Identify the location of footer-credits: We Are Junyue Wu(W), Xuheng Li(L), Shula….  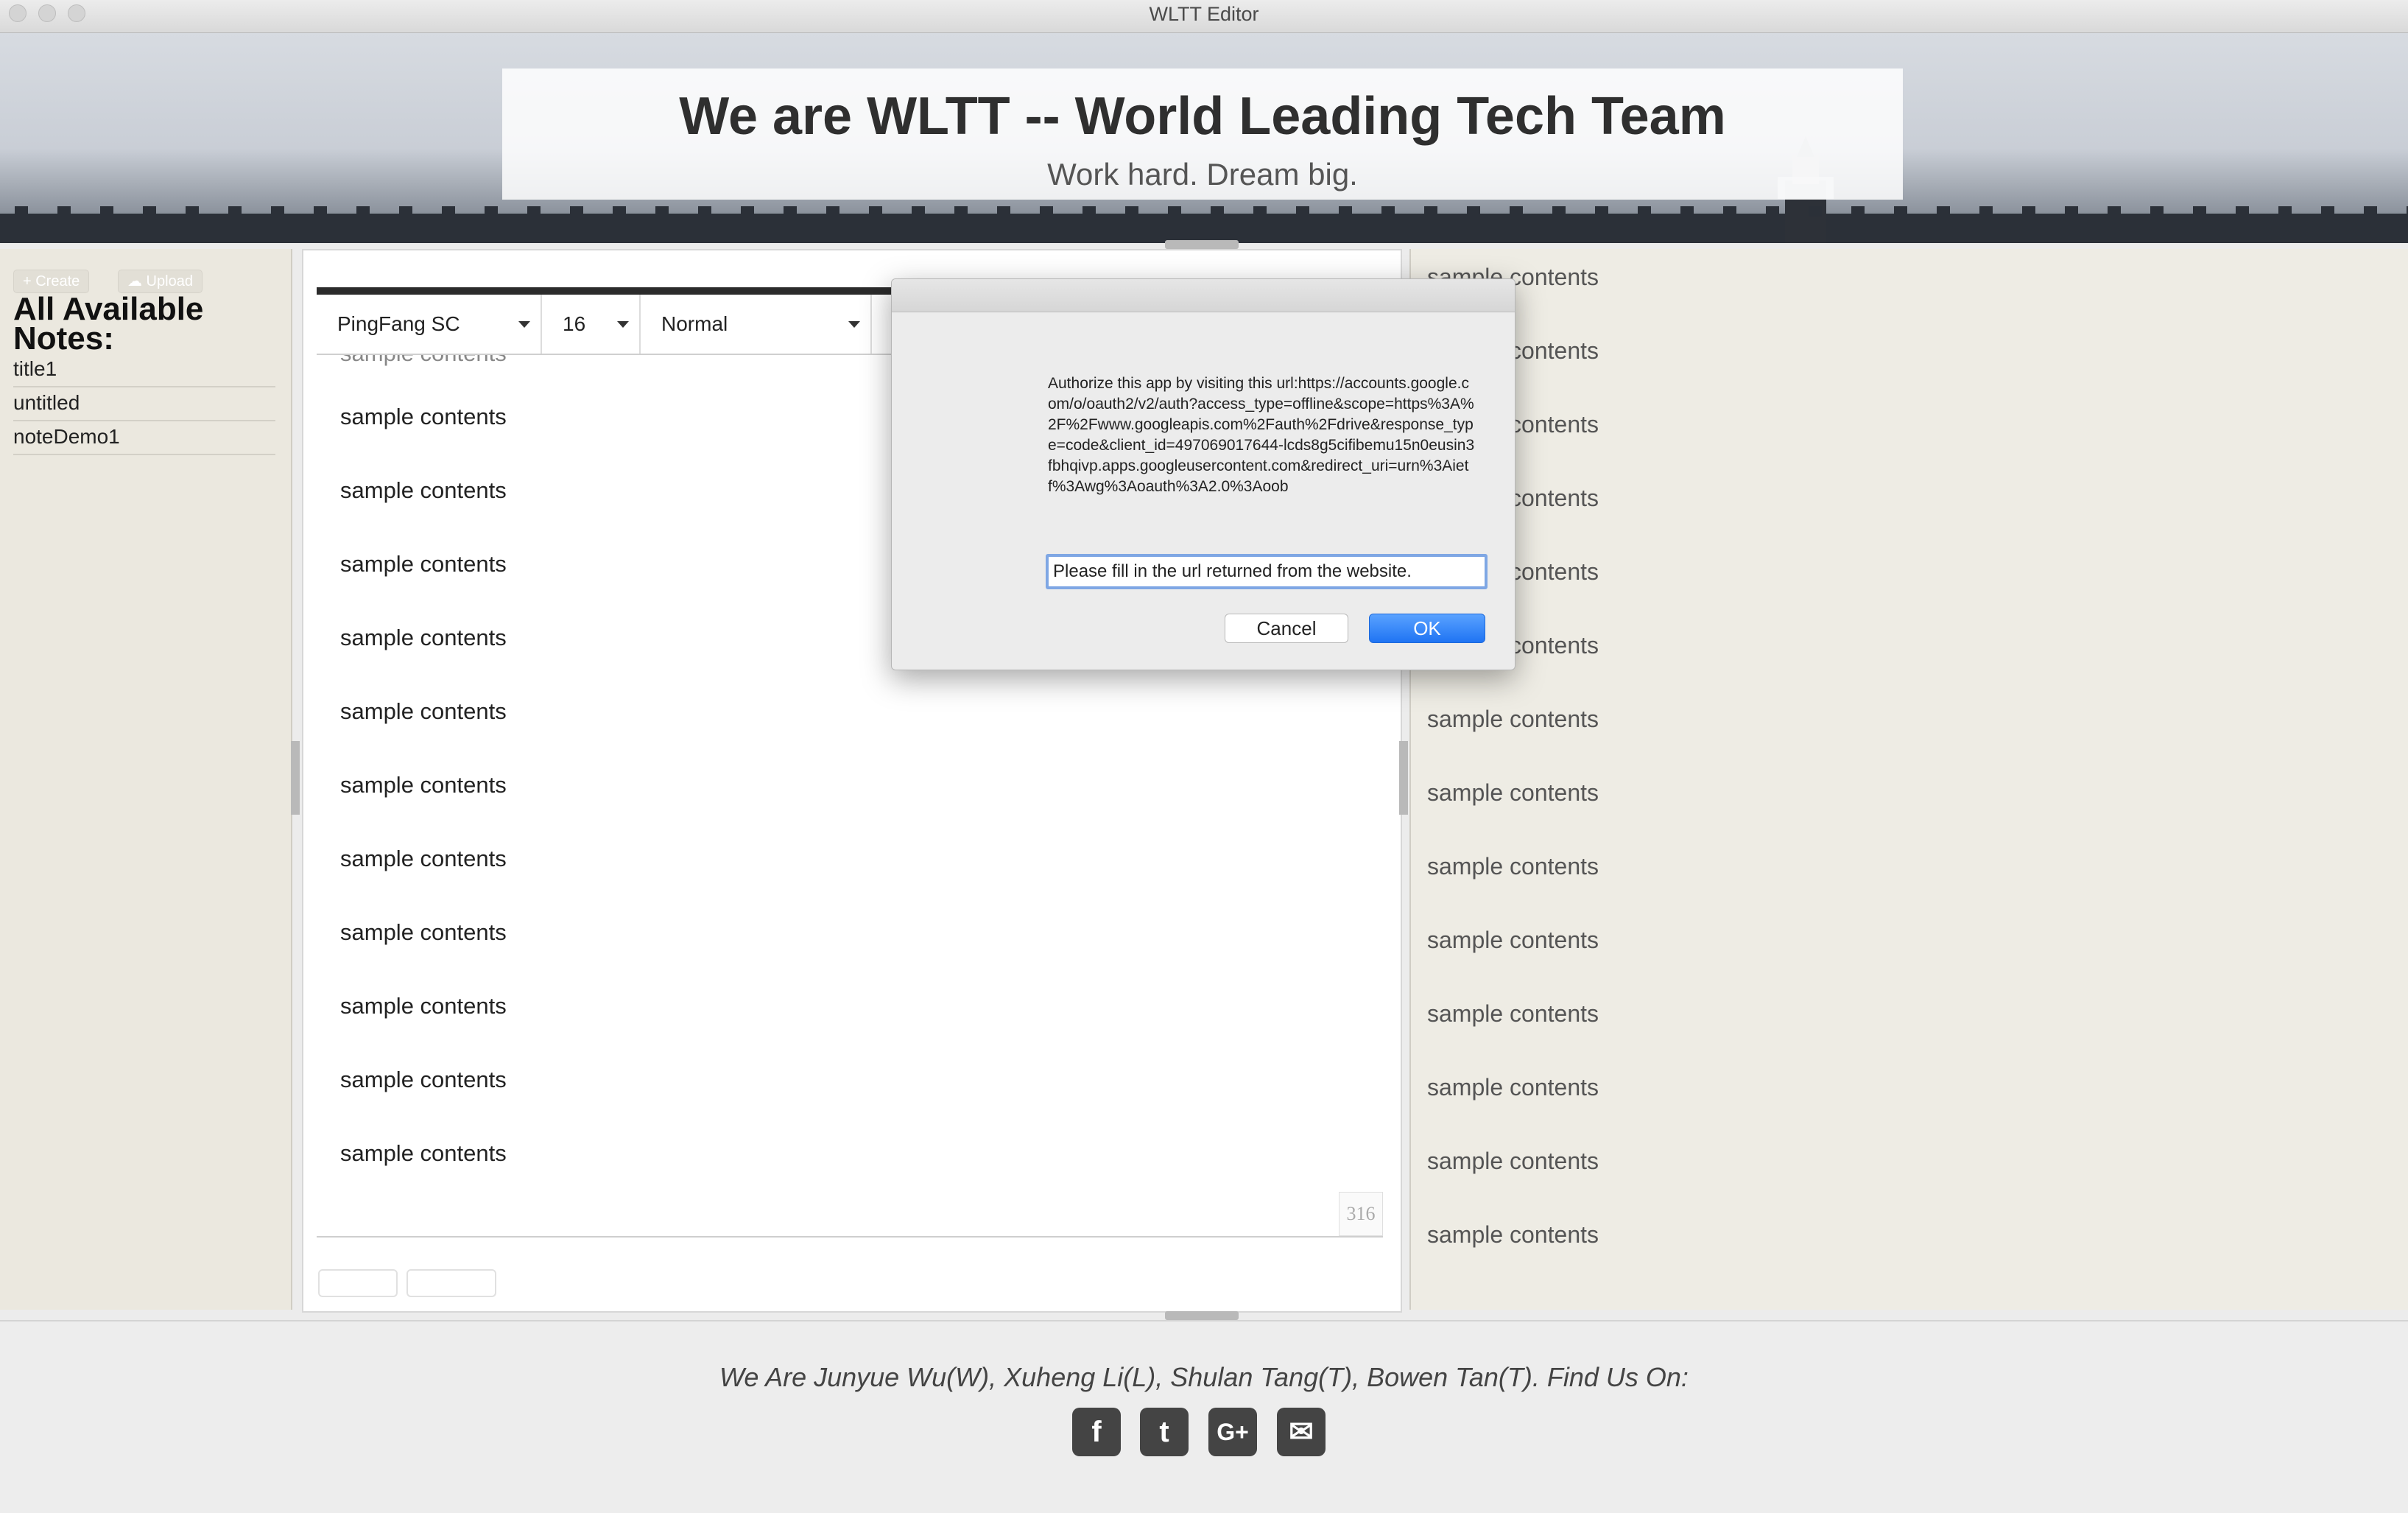
(1204, 1377).